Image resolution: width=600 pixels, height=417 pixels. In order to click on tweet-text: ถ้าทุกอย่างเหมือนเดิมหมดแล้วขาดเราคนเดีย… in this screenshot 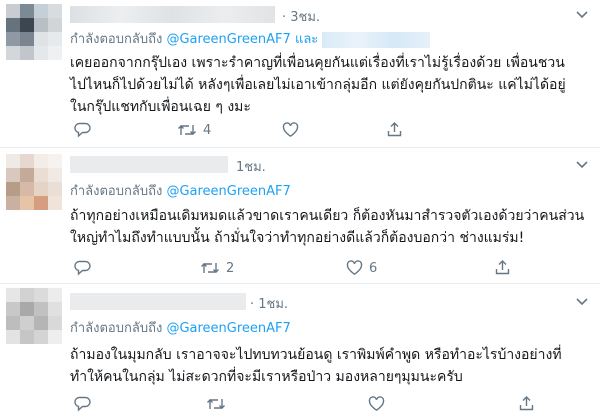, I will do `click(330, 227)`.